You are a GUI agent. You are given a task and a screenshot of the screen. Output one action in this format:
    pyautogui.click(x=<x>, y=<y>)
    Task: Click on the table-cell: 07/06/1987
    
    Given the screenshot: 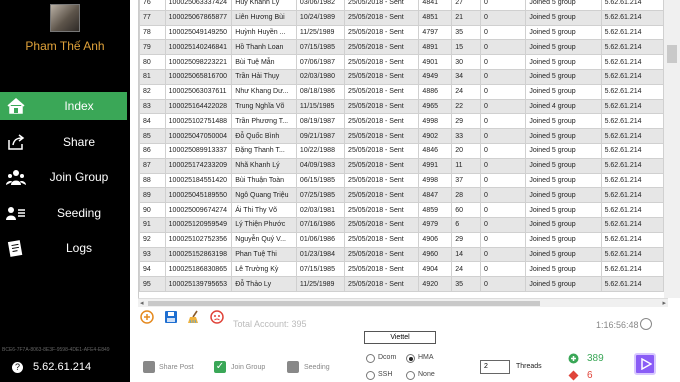 What is the action you would take?
    pyautogui.click(x=320, y=62)
    